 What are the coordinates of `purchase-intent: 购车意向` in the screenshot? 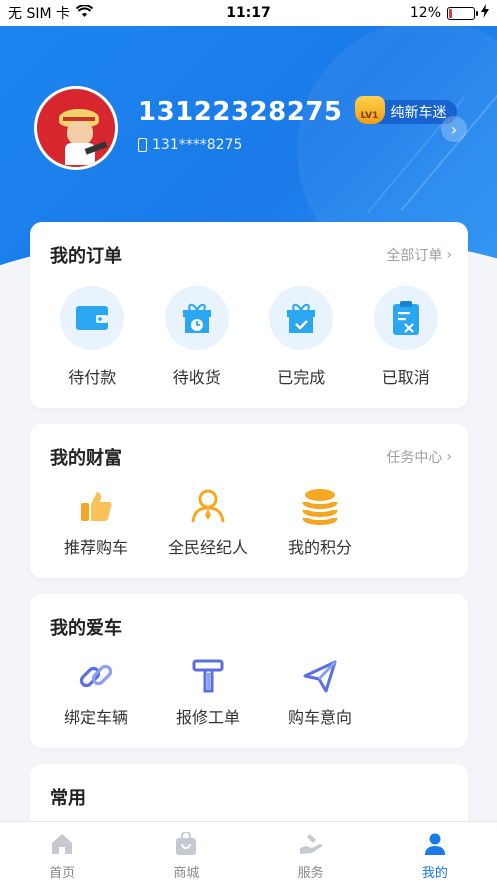 It's located at (320, 692).